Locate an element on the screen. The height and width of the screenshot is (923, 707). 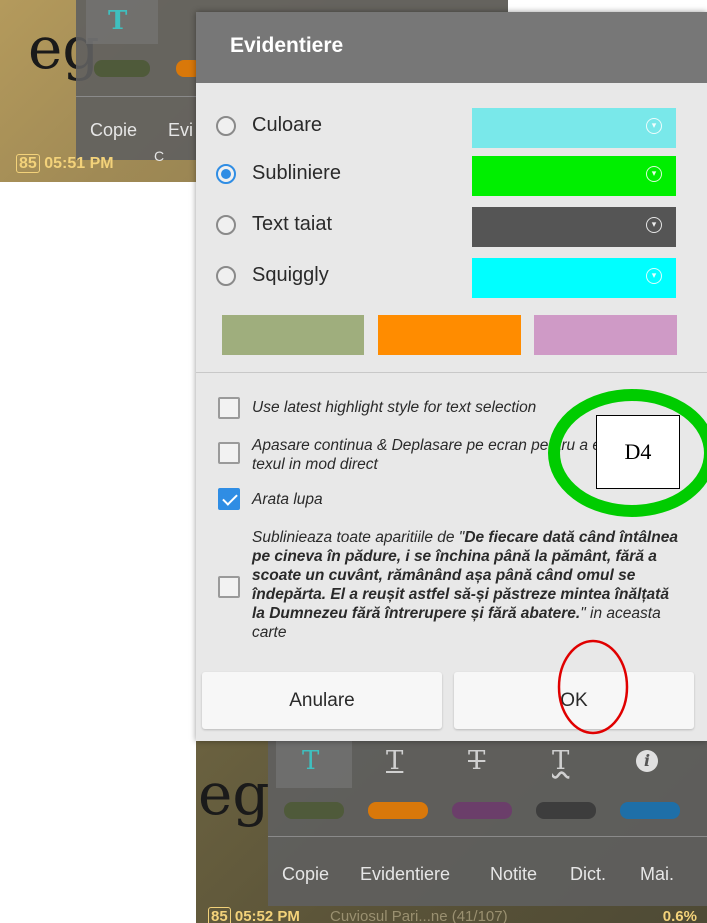
book-title-fragment: C is located at coordinates (159, 156).